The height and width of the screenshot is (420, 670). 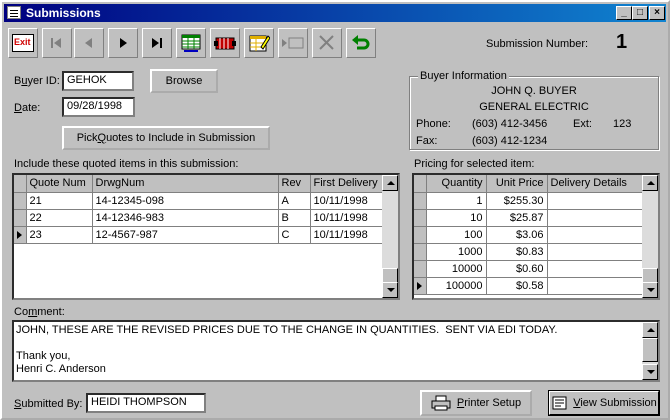 What do you see at coordinates (23, 43) in the screenshot?
I see `exit-button: Exit` at bounding box center [23, 43].